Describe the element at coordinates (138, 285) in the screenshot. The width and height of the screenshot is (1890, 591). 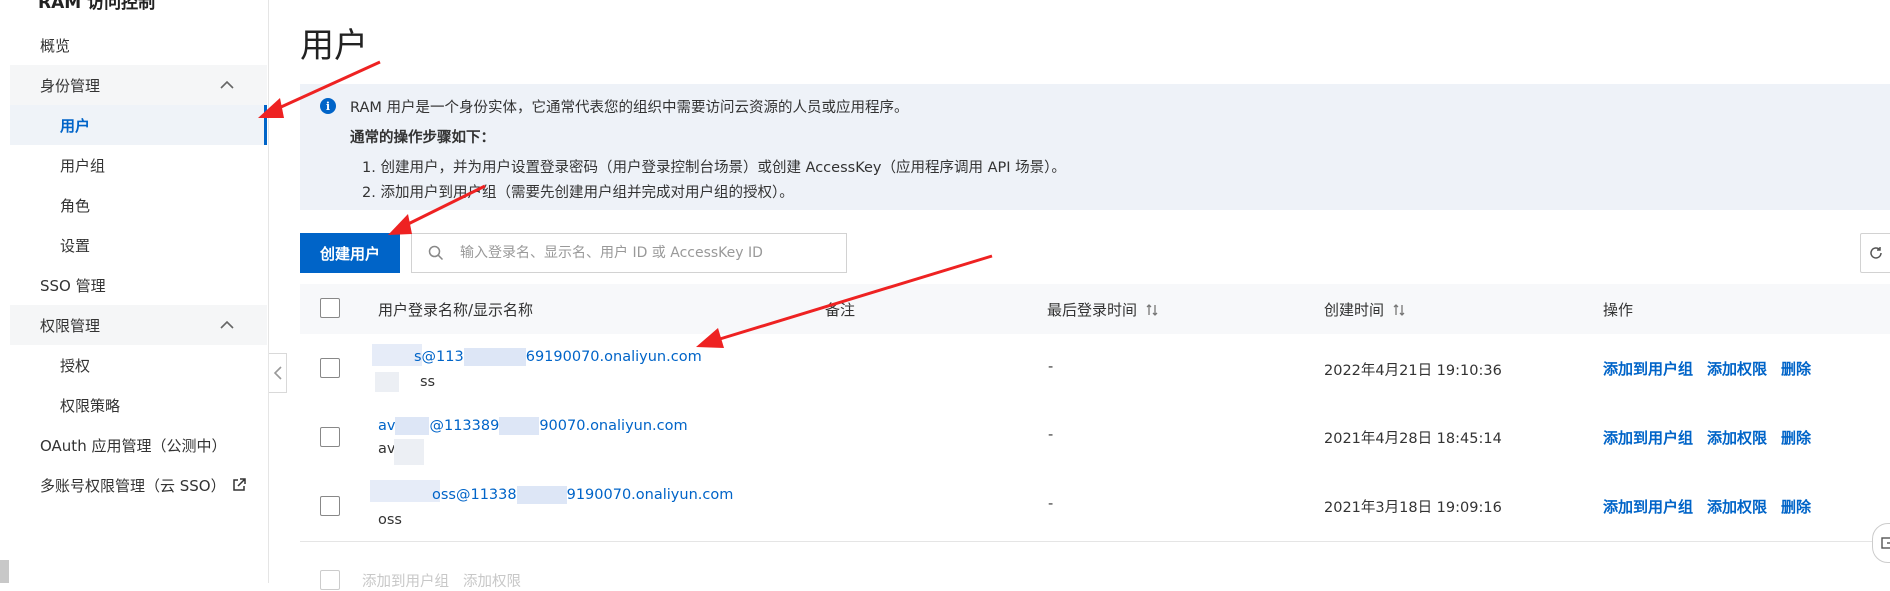
I see `sidebar-item-sso: SSO 管理` at that location.